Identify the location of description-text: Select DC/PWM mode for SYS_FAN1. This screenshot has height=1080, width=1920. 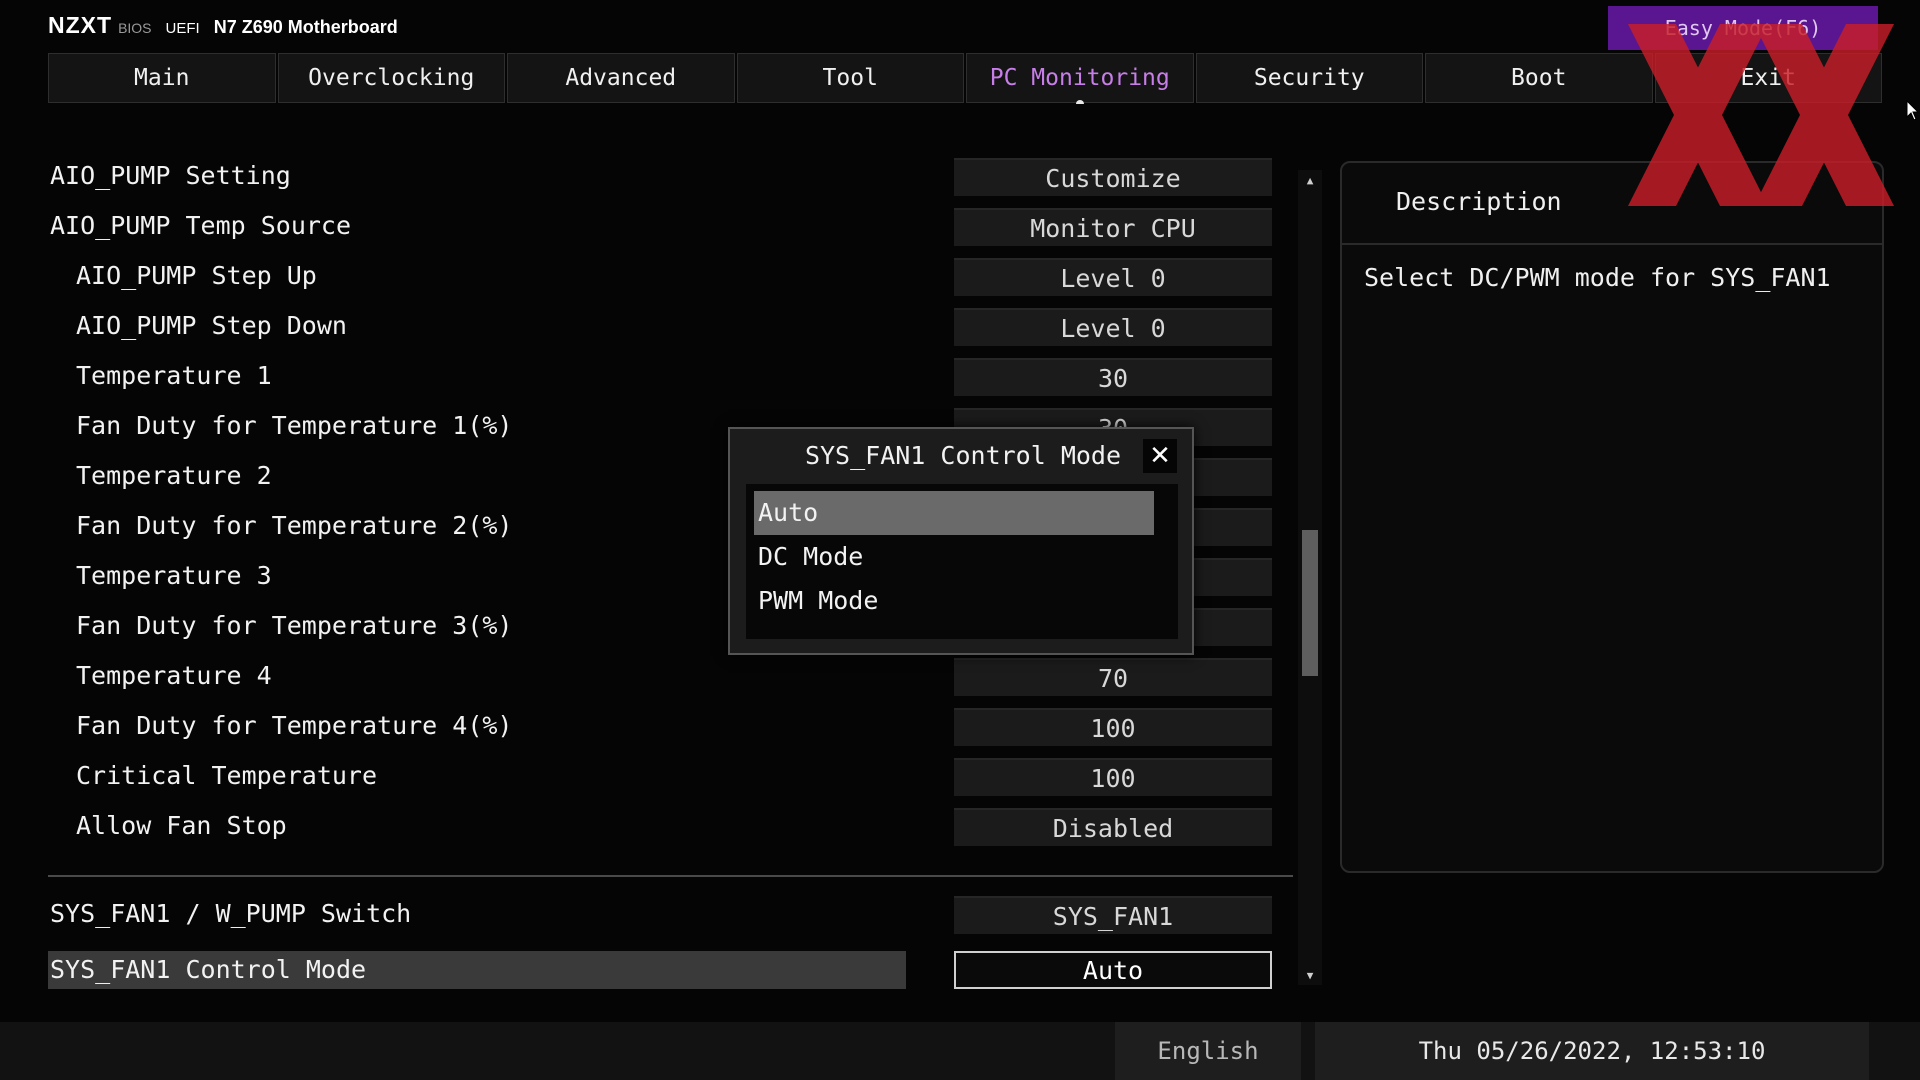
(1597, 277).